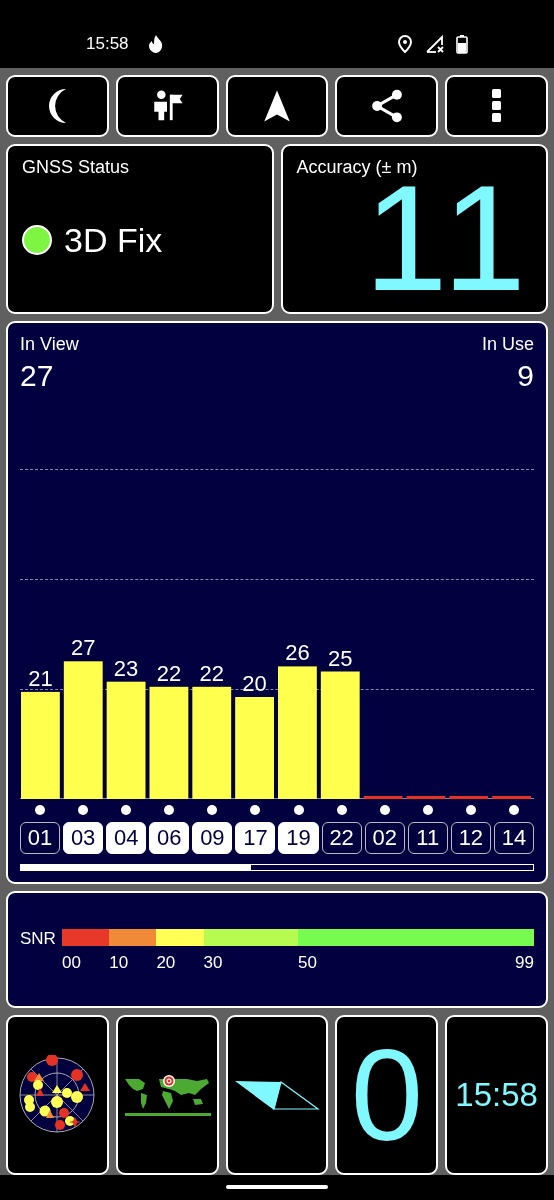 Image resolution: width=554 pixels, height=1200 pixels. I want to click on location-icon, so click(405, 44).